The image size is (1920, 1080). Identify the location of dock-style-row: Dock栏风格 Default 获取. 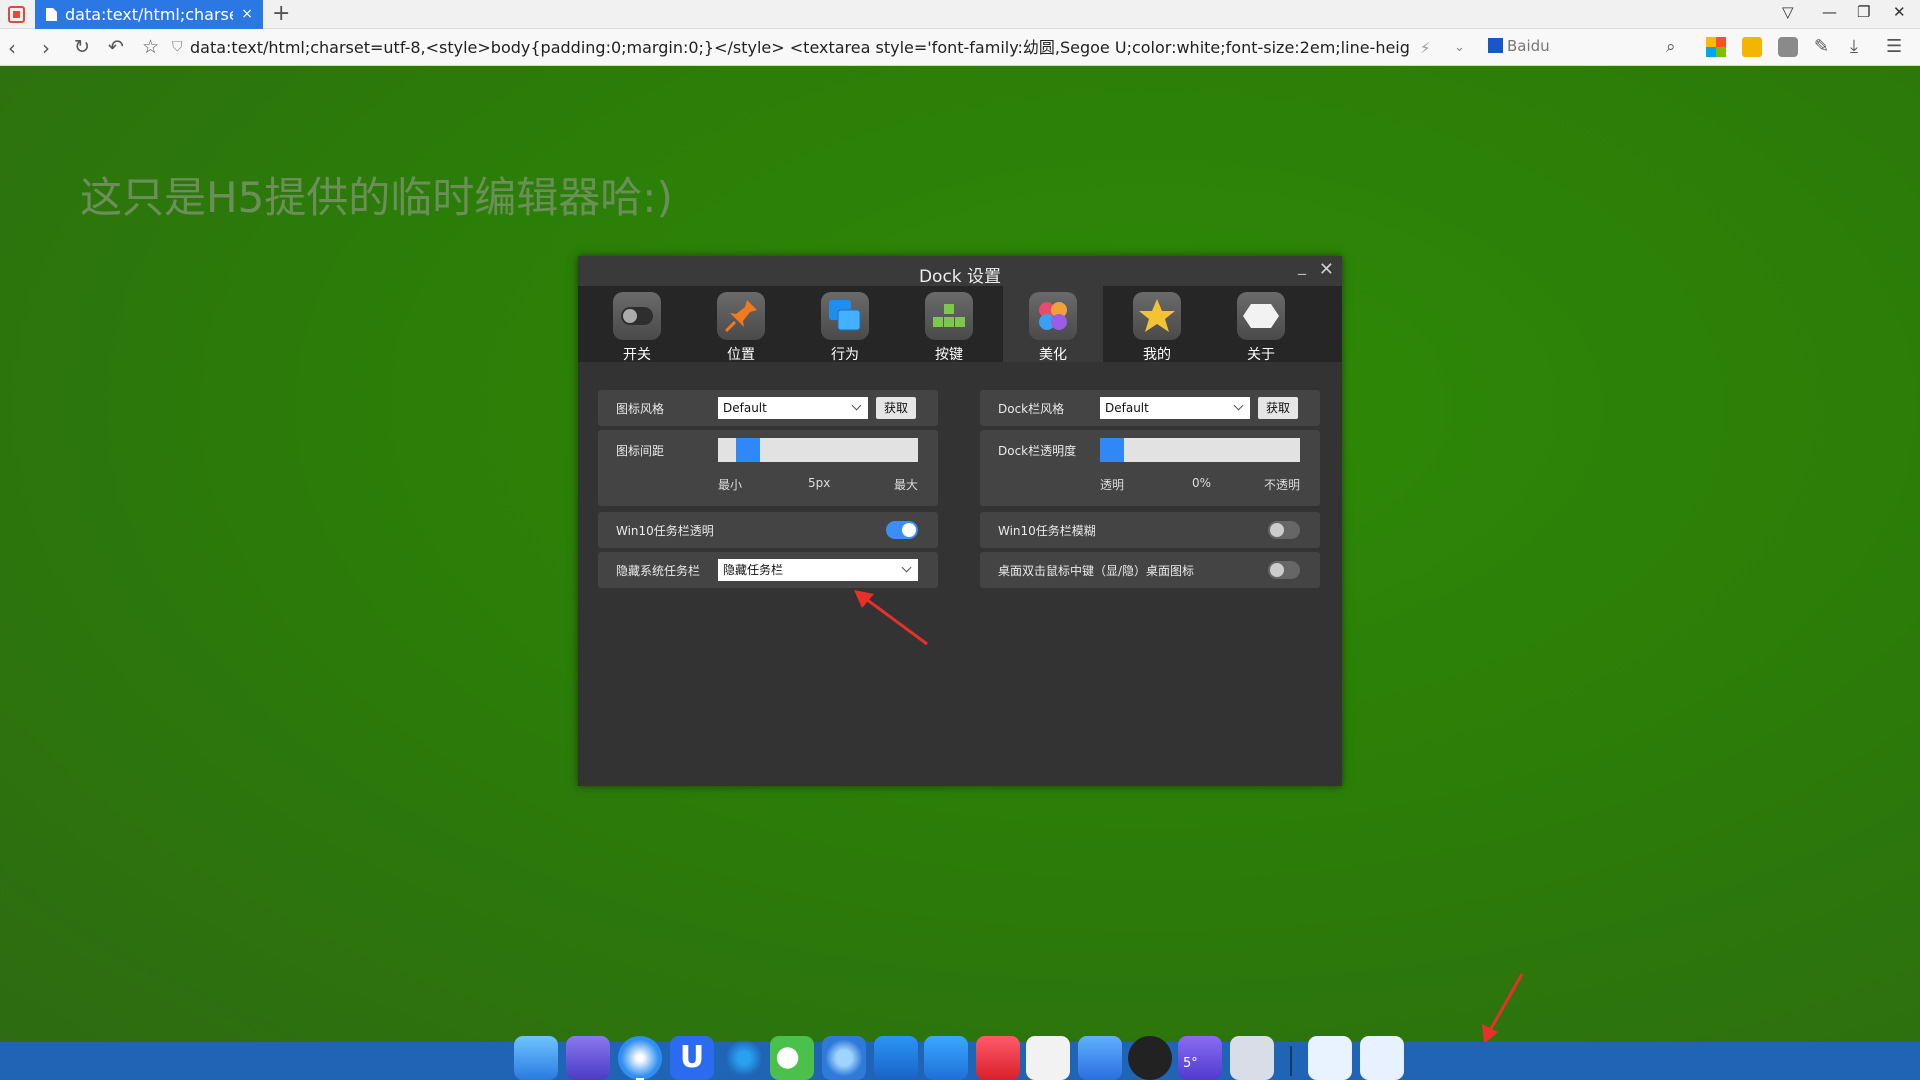
(1150, 408).